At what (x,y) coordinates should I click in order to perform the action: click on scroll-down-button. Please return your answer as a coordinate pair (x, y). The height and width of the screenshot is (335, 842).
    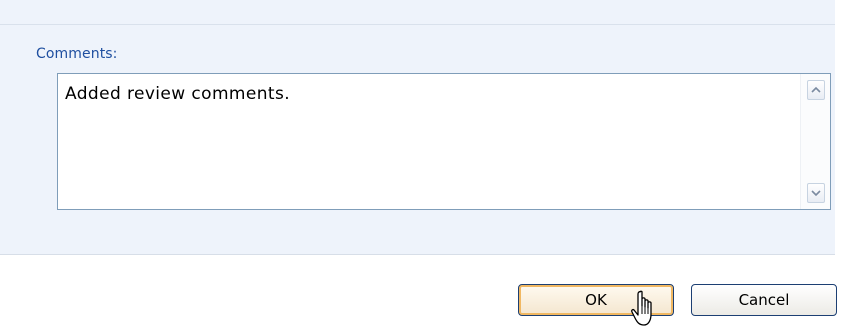
    Looking at the image, I should click on (816, 193).